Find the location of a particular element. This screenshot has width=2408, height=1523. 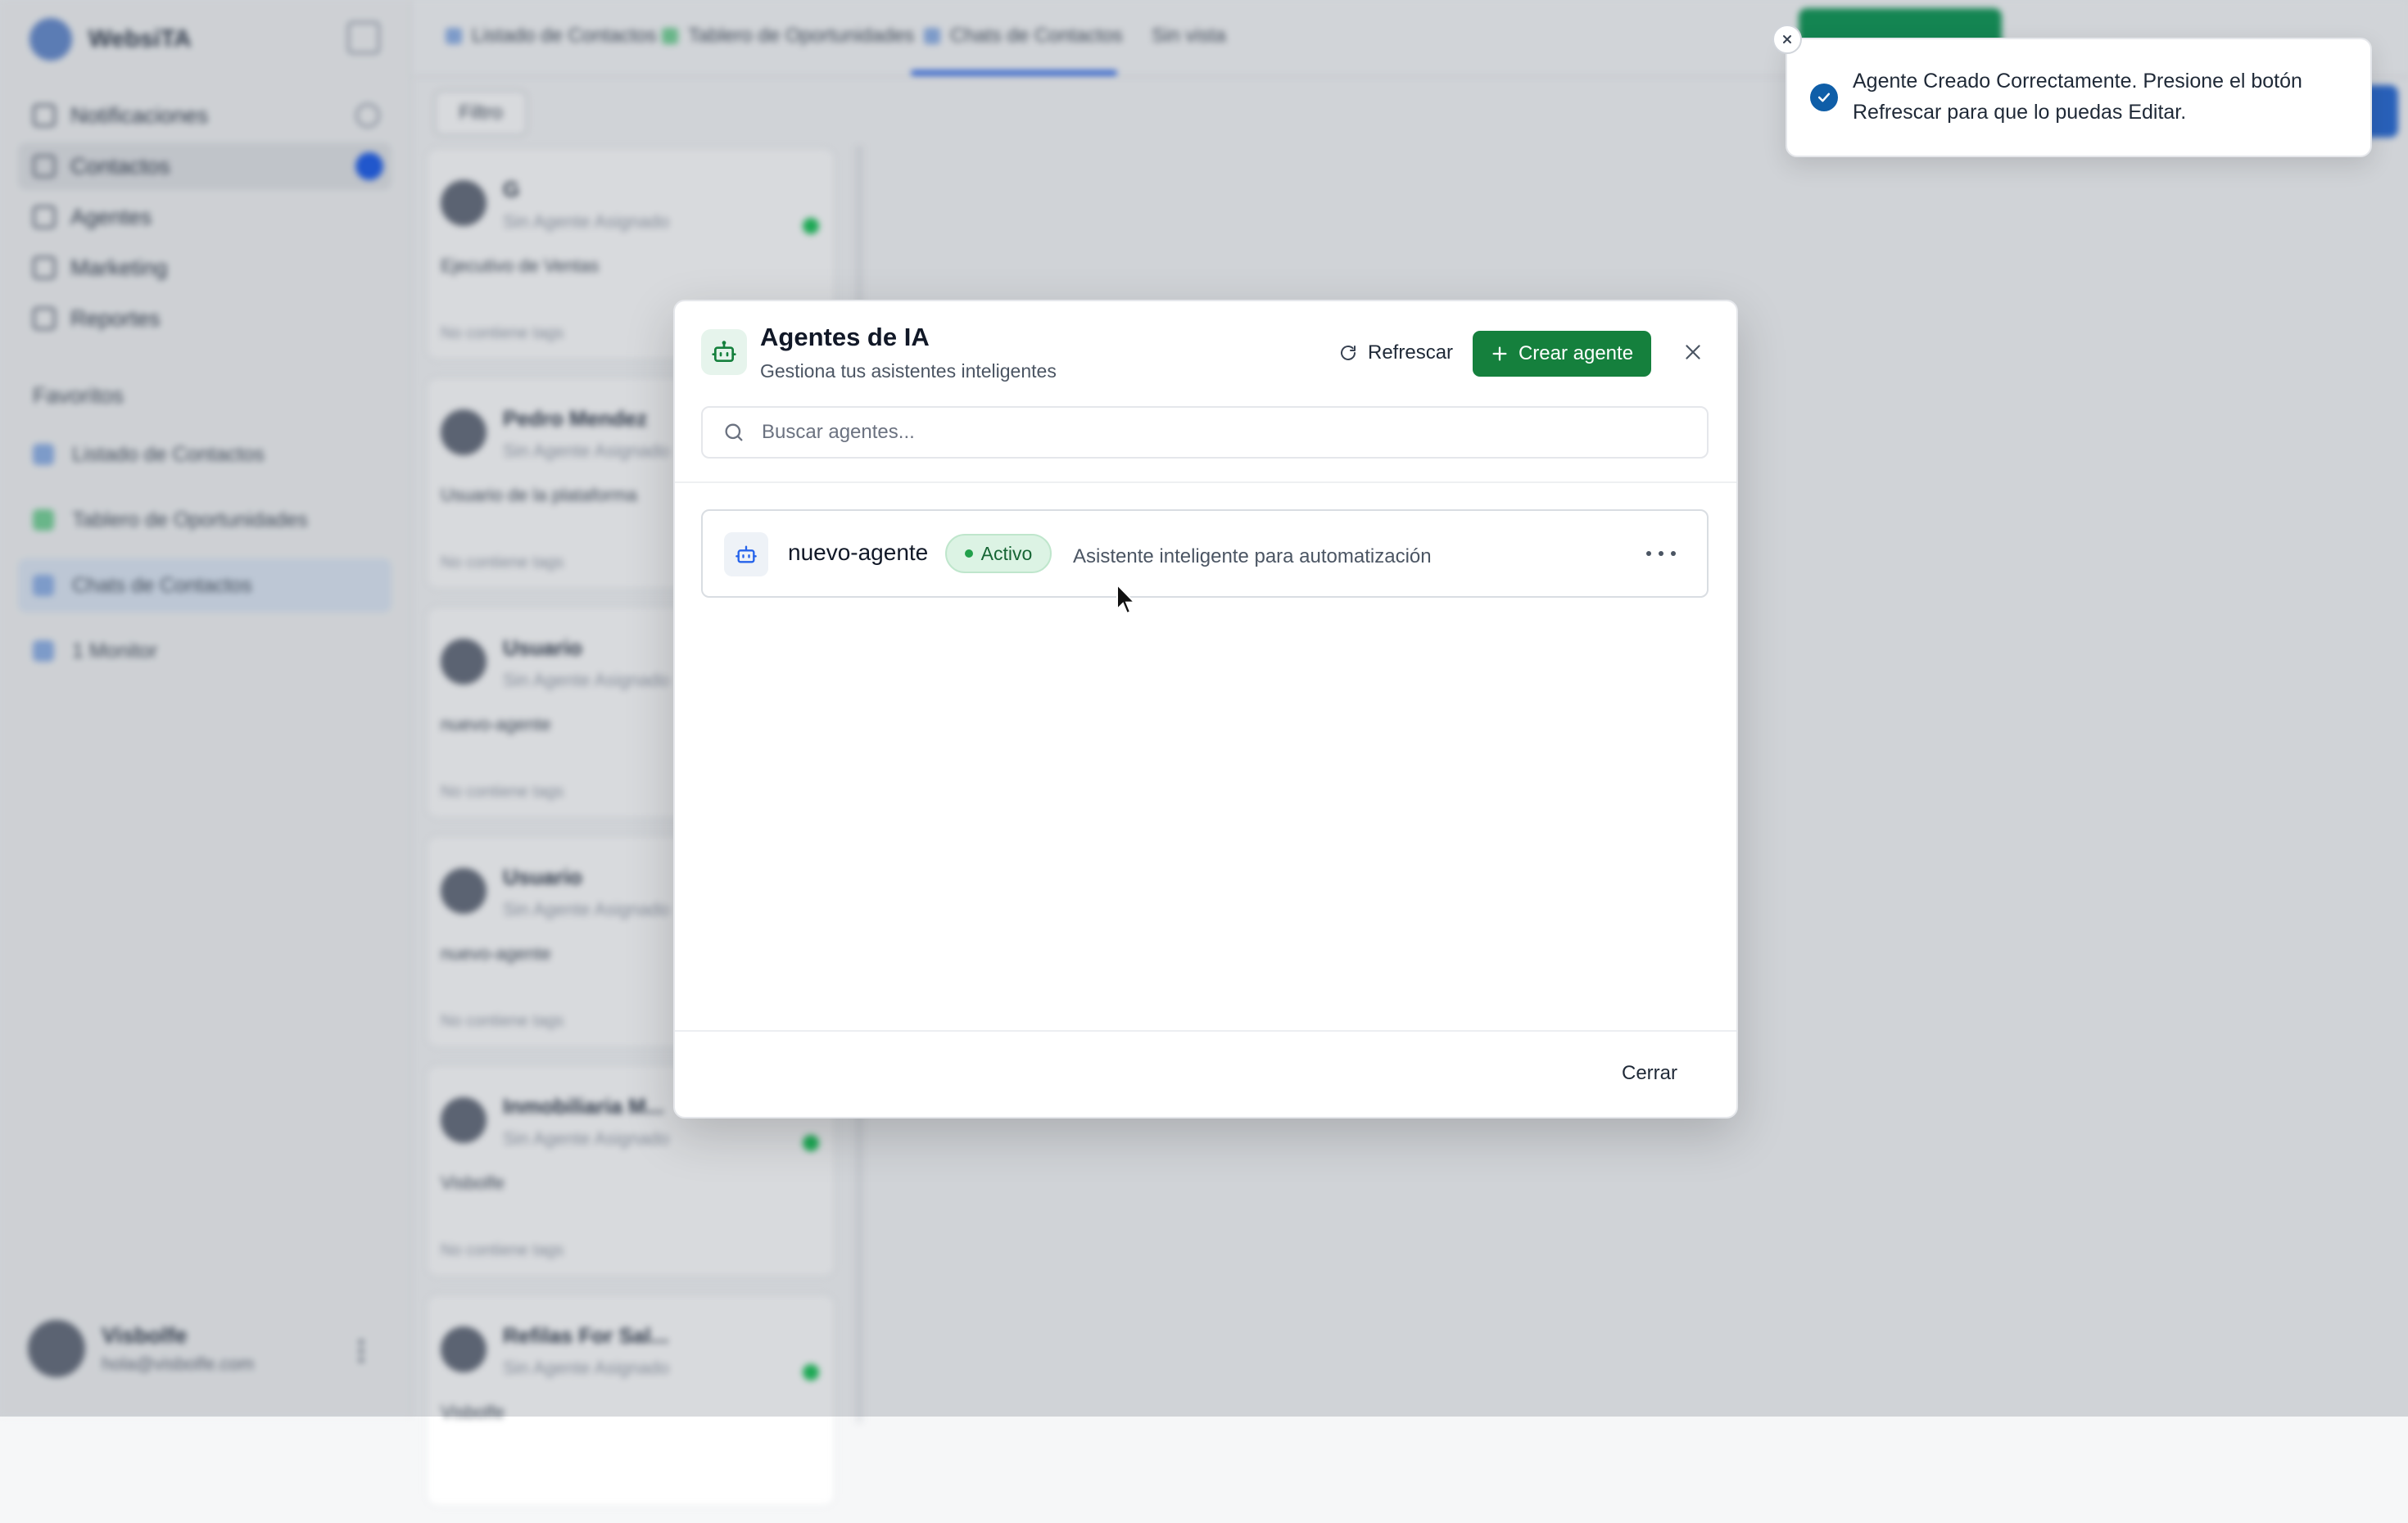

create-agent-label: Crear agente is located at coordinates (1576, 353).